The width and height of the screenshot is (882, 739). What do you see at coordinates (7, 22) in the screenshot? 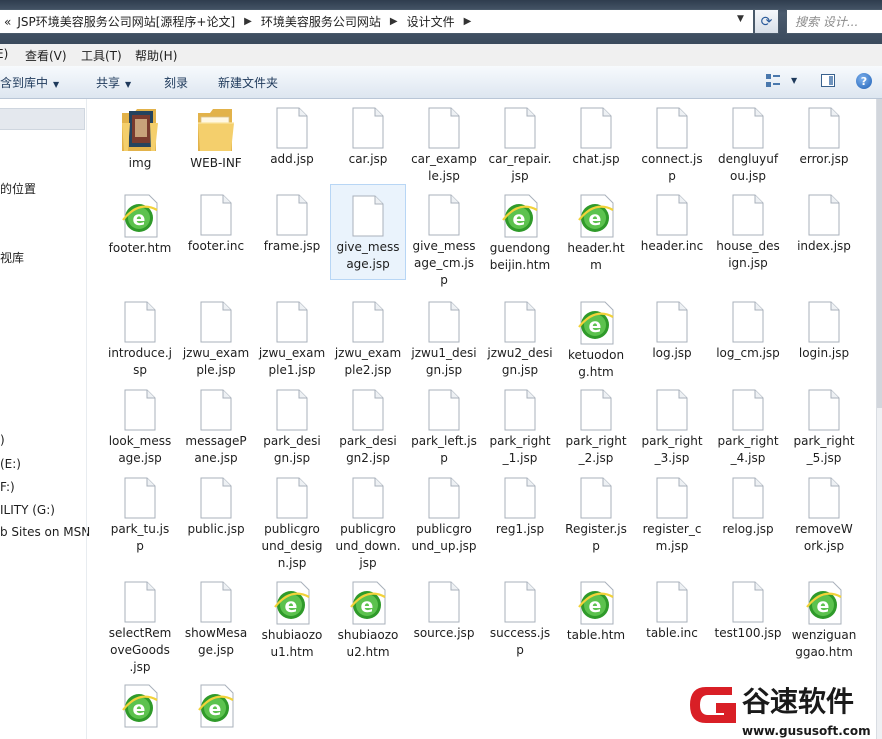
I see `address-prefix: «` at bounding box center [7, 22].